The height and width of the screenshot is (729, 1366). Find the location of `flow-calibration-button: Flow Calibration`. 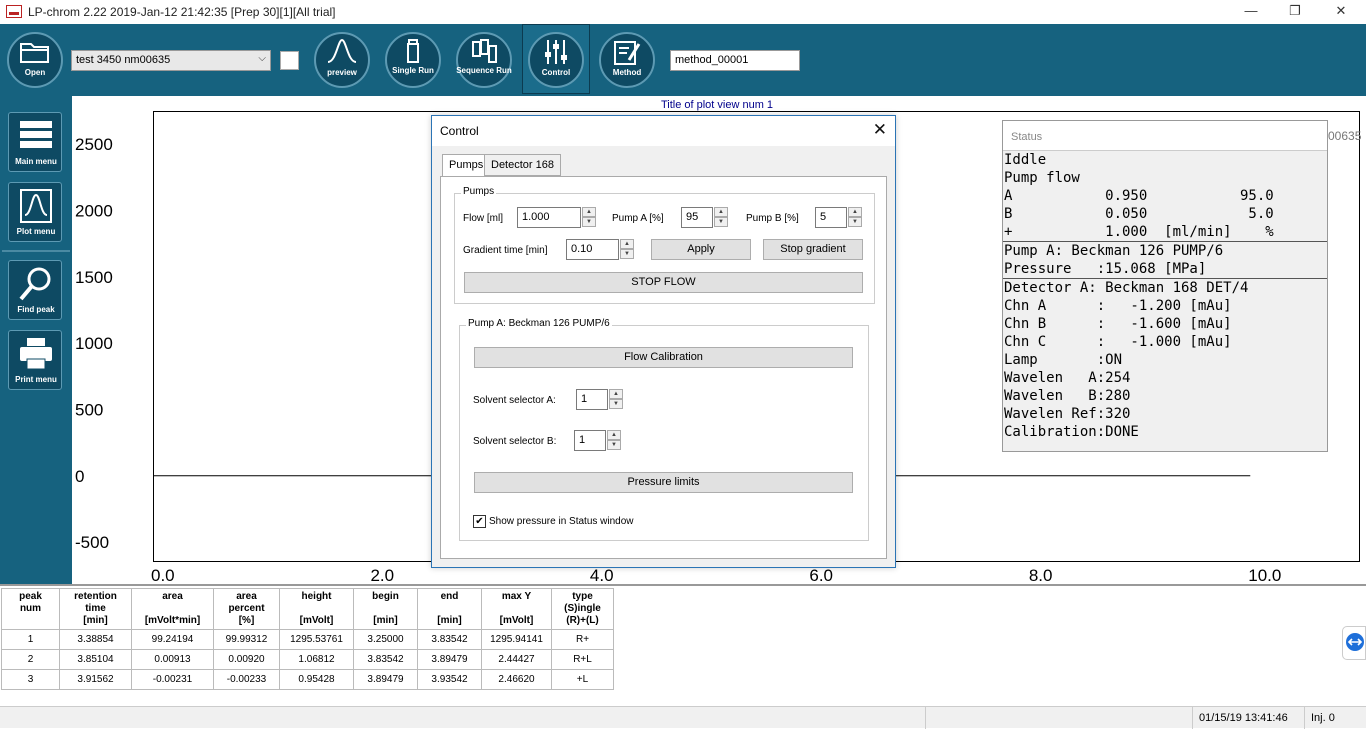

flow-calibration-button: Flow Calibration is located at coordinates (663, 357).